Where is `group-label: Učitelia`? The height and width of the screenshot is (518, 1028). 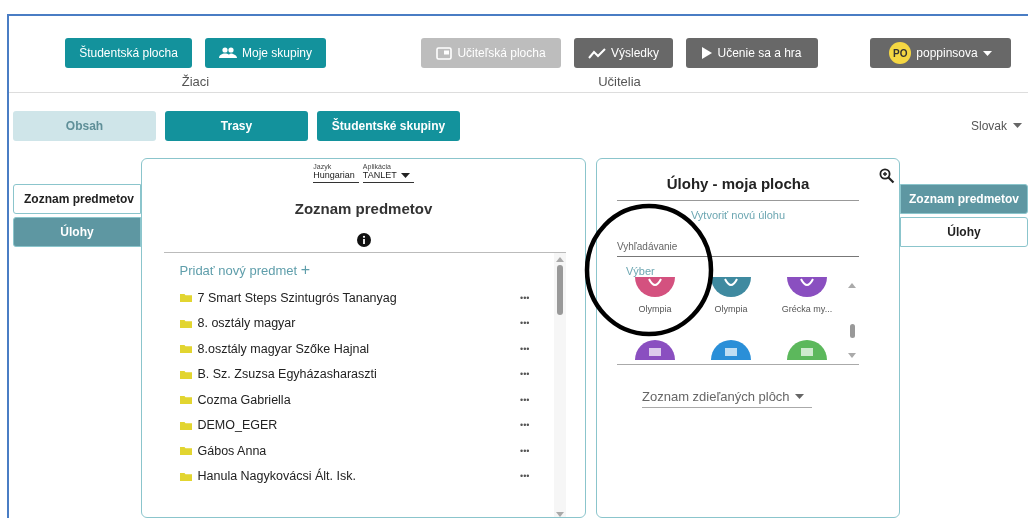 group-label: Učitelia is located at coordinates (619, 81).